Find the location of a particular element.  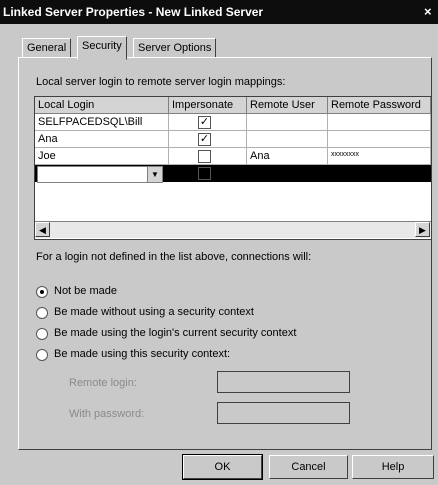

new-row: ▼ is located at coordinates (233, 174).